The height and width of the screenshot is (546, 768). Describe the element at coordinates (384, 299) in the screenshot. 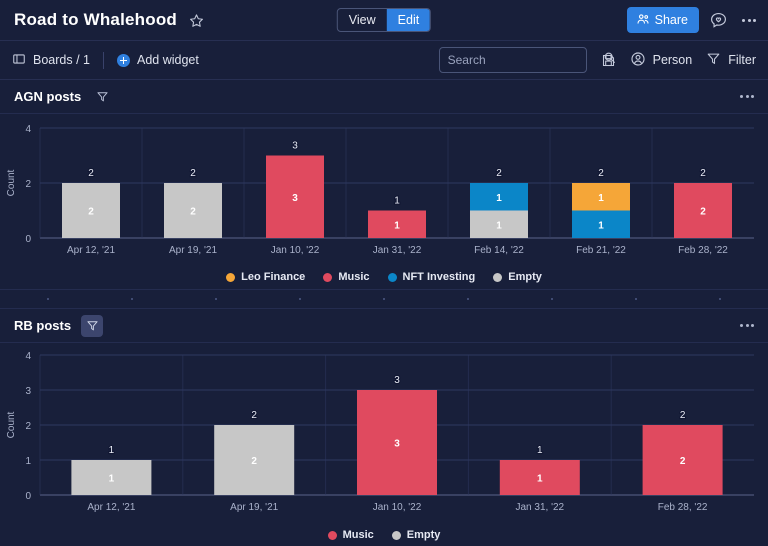

I see `widget-resize-handle` at that location.